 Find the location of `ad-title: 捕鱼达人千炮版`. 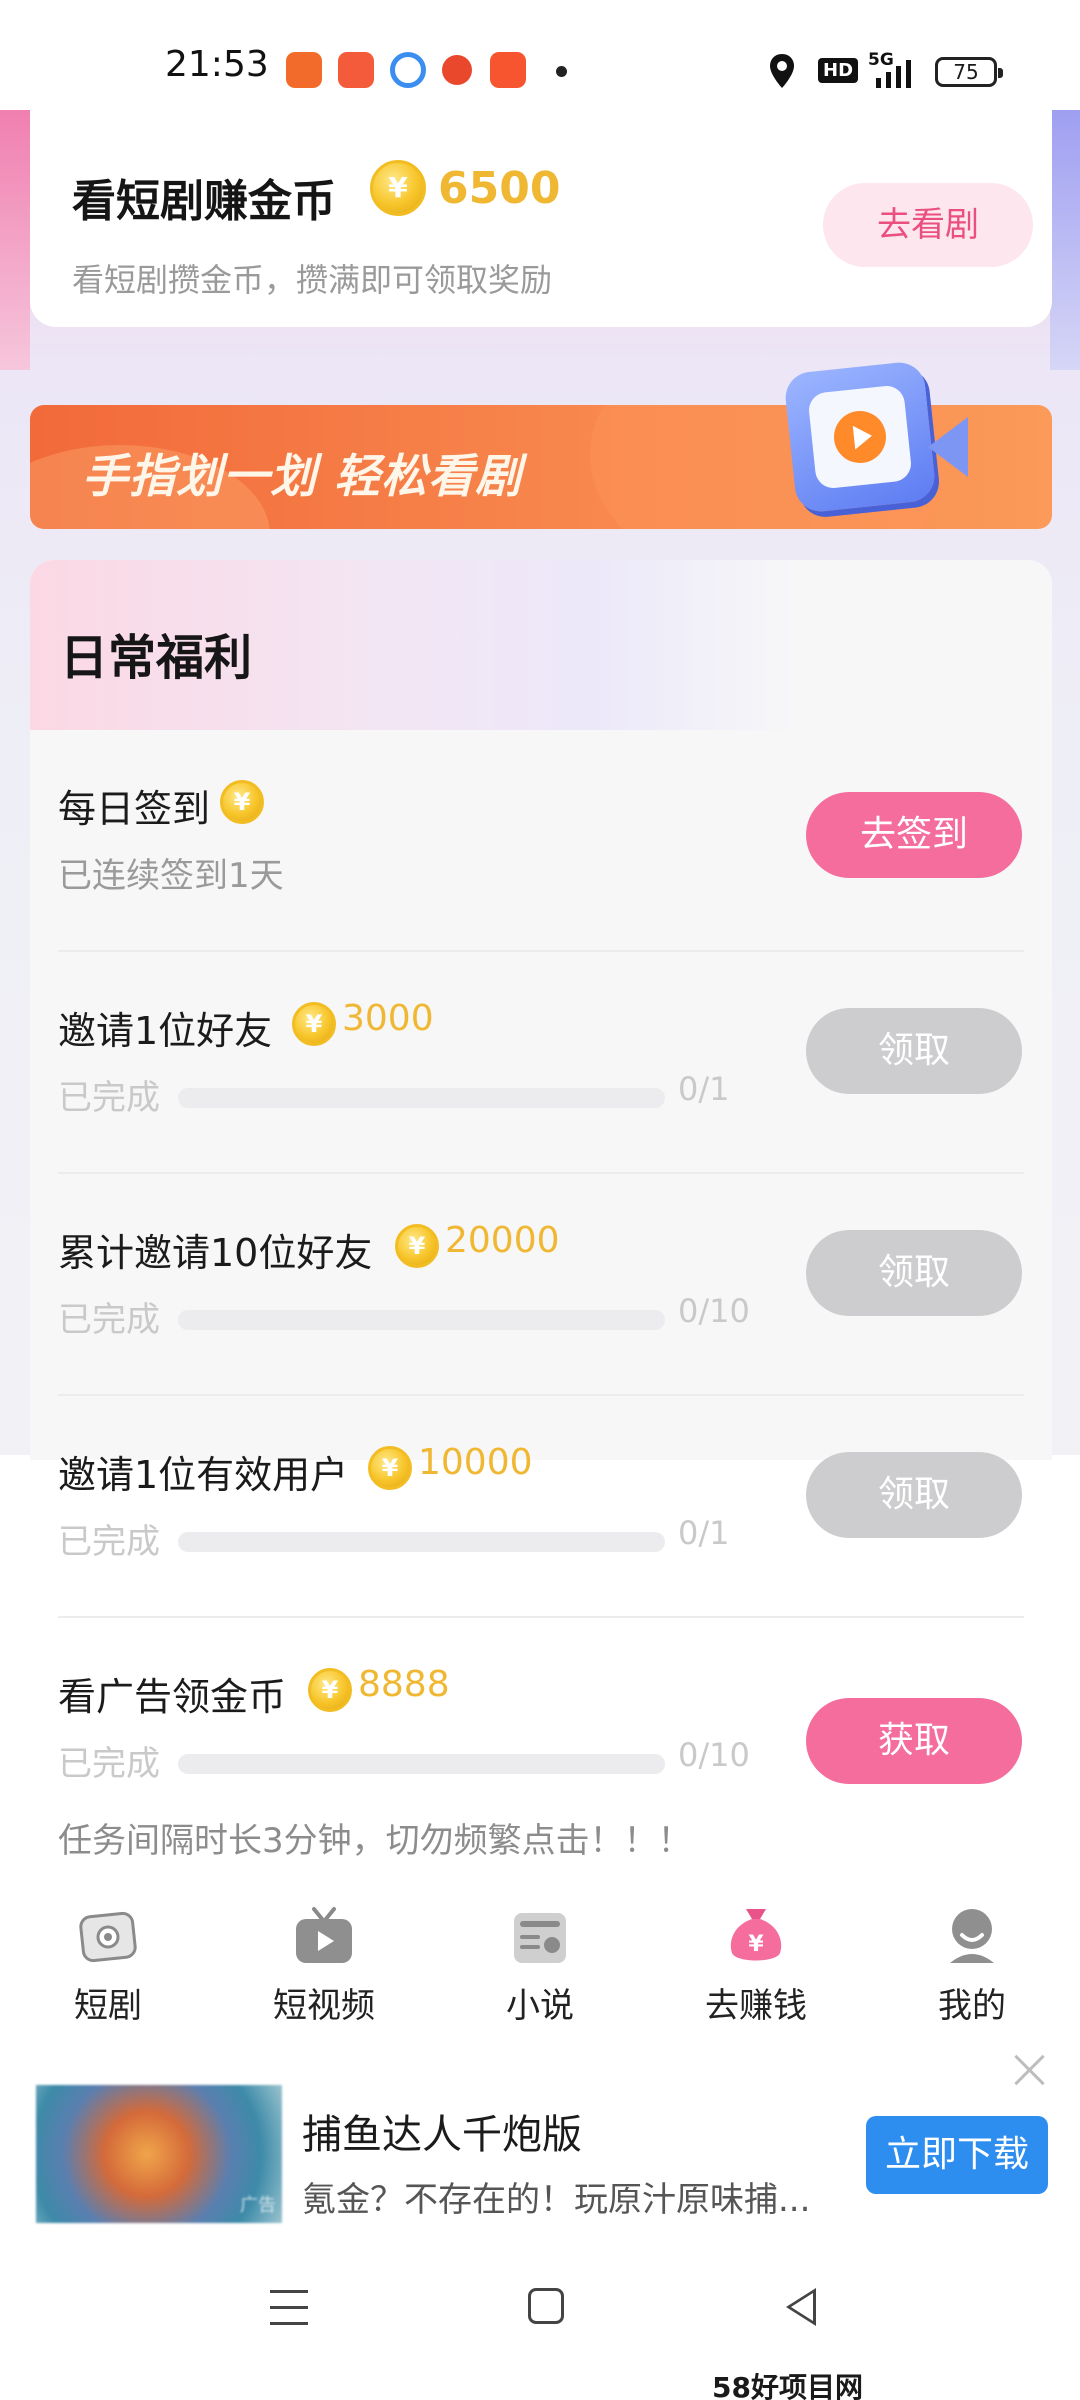

ad-title: 捕鱼达人千炮版 is located at coordinates (442, 2135).